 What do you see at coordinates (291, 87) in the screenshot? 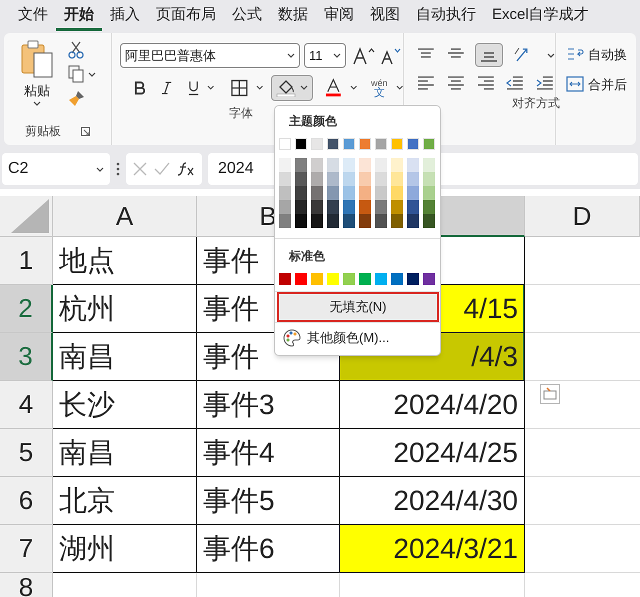
I see `fill-color-button` at bounding box center [291, 87].